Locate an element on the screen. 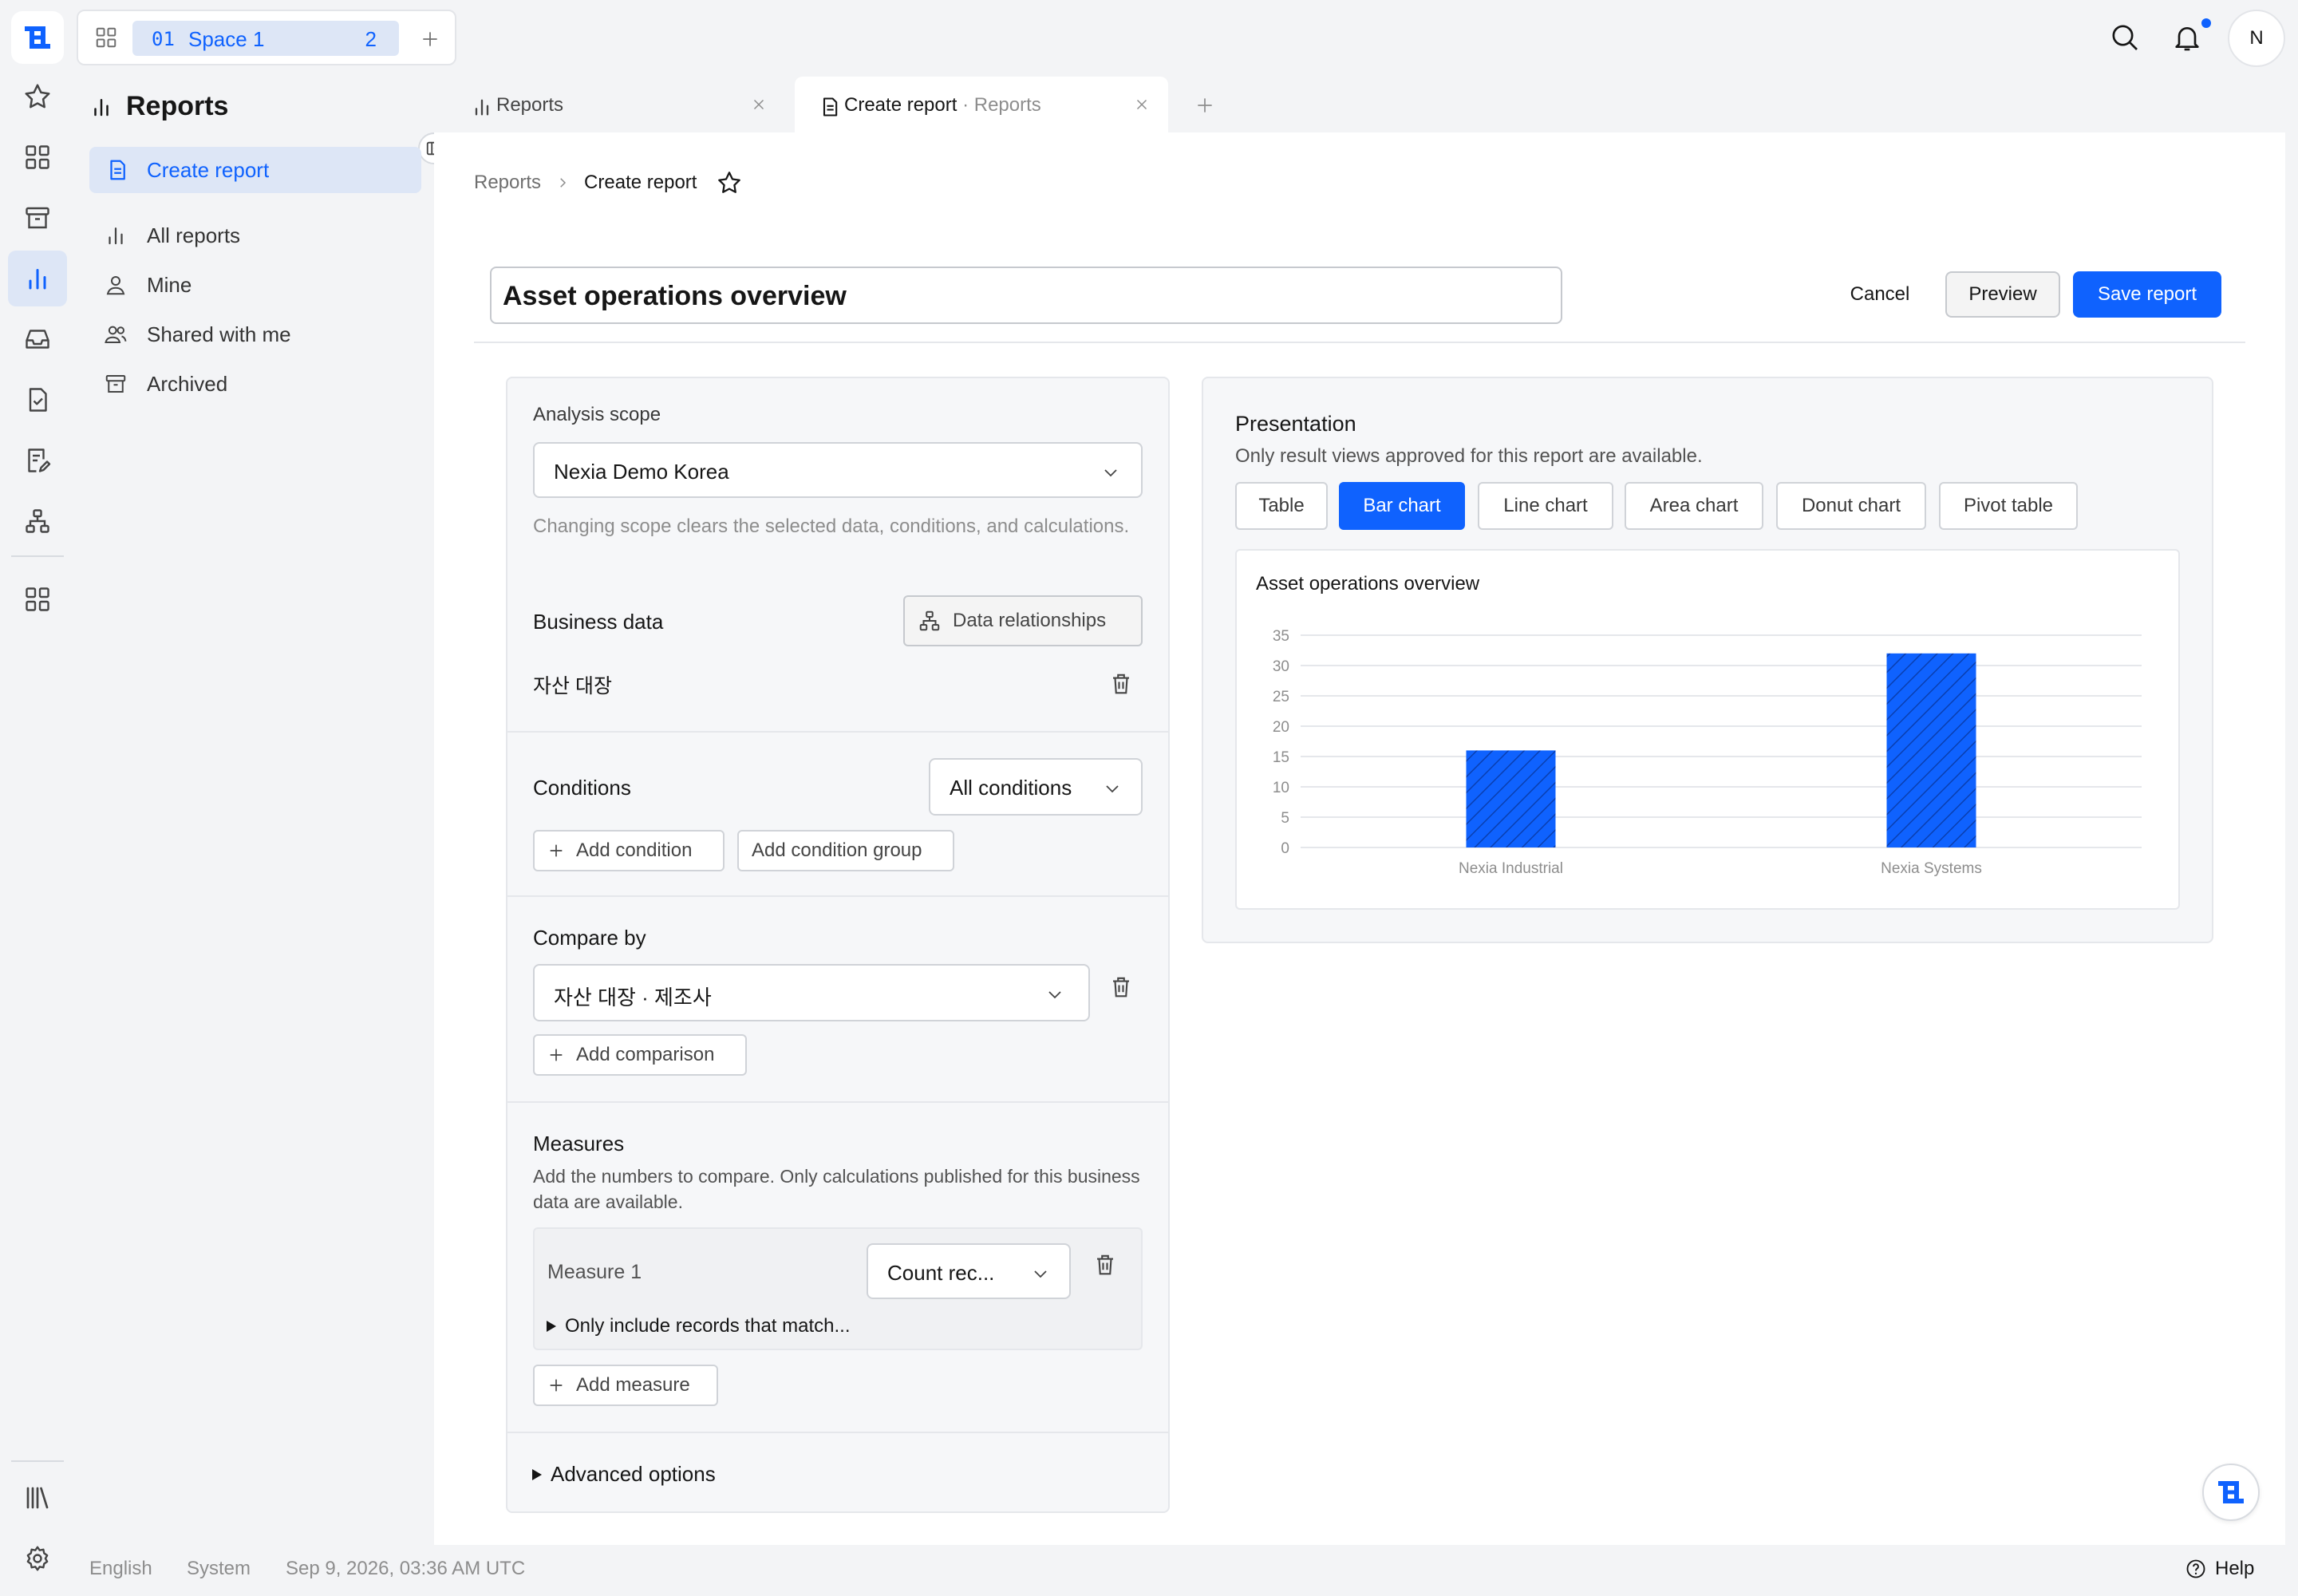  add-condition-label: Add condition is located at coordinates (634, 850).